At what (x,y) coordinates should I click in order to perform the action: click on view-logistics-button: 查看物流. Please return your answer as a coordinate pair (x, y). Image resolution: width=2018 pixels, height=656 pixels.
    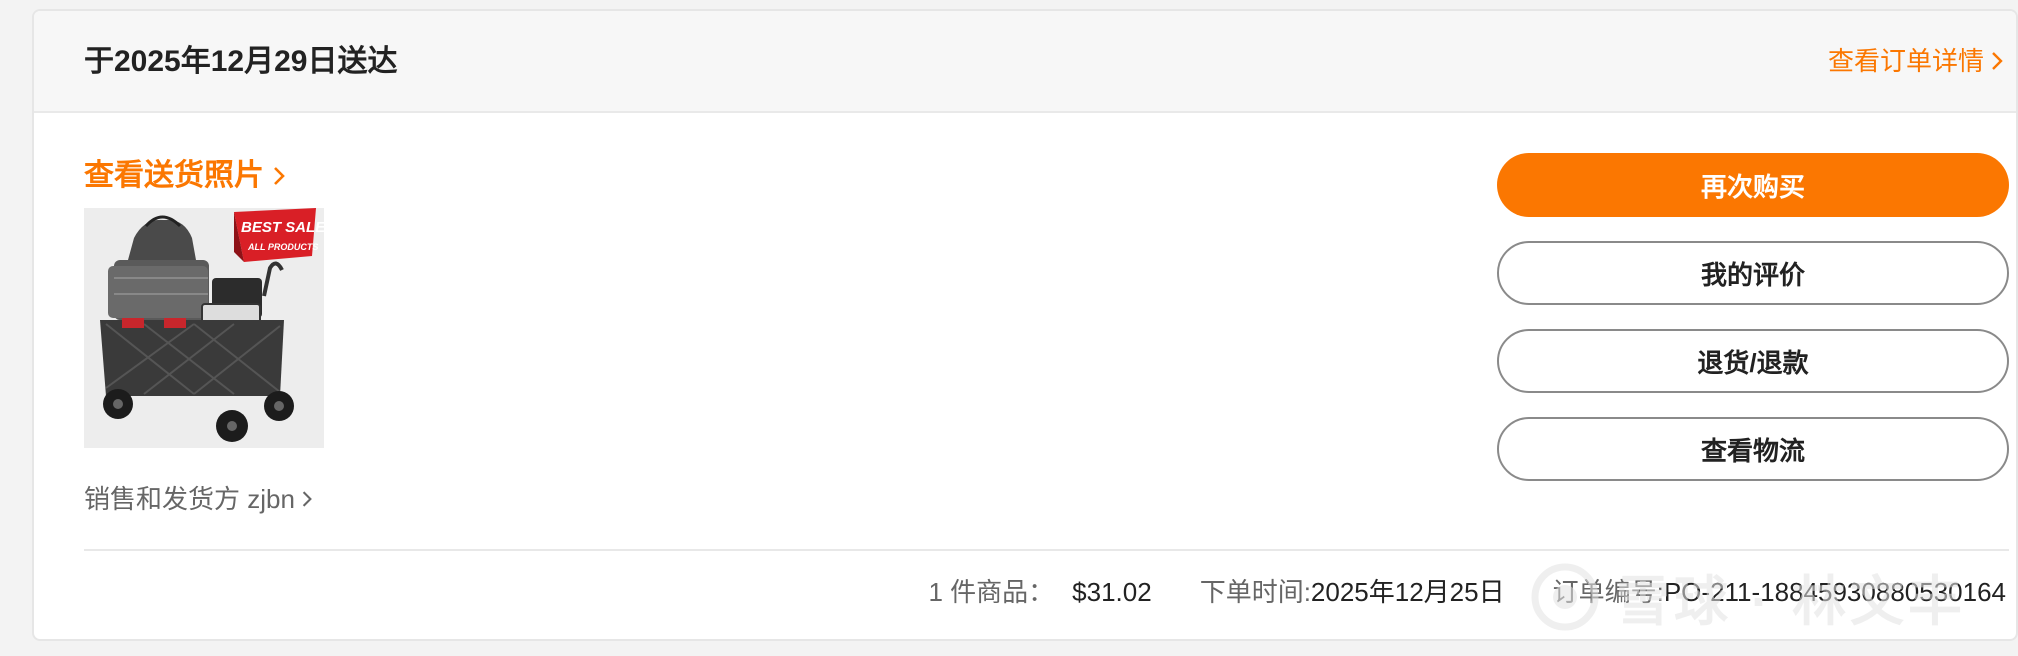
    Looking at the image, I should click on (1753, 449).